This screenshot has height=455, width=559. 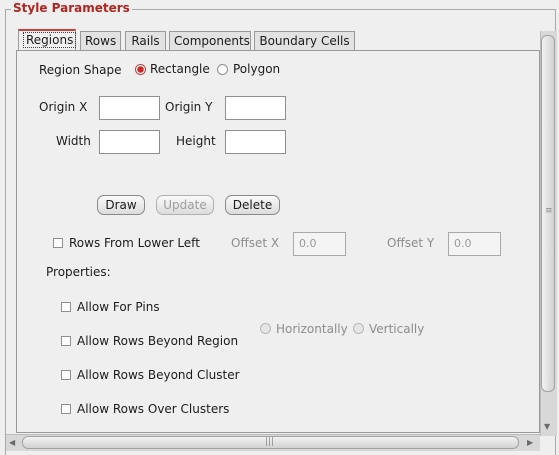 I want to click on polygon-radio, so click(x=222, y=69).